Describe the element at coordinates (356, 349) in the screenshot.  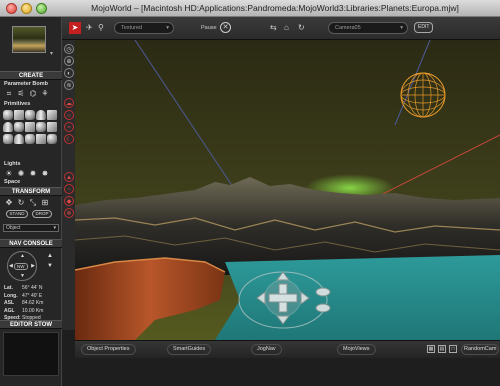
I see `mojo-views-button: MojoViews` at that location.